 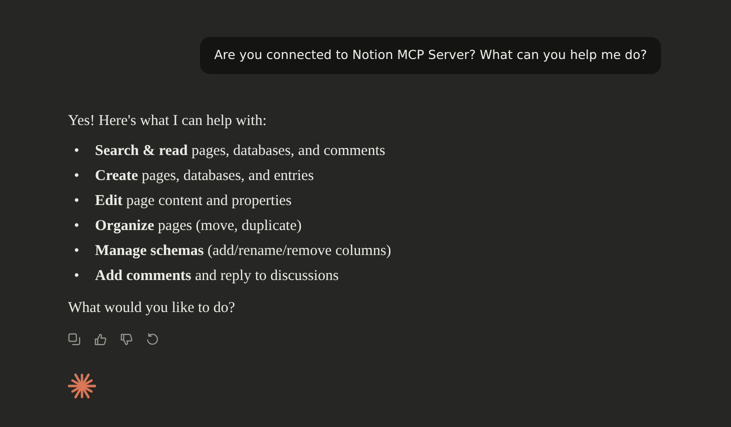 I want to click on bullet-item: Organize pages (move, duplicate), so click(x=198, y=226).